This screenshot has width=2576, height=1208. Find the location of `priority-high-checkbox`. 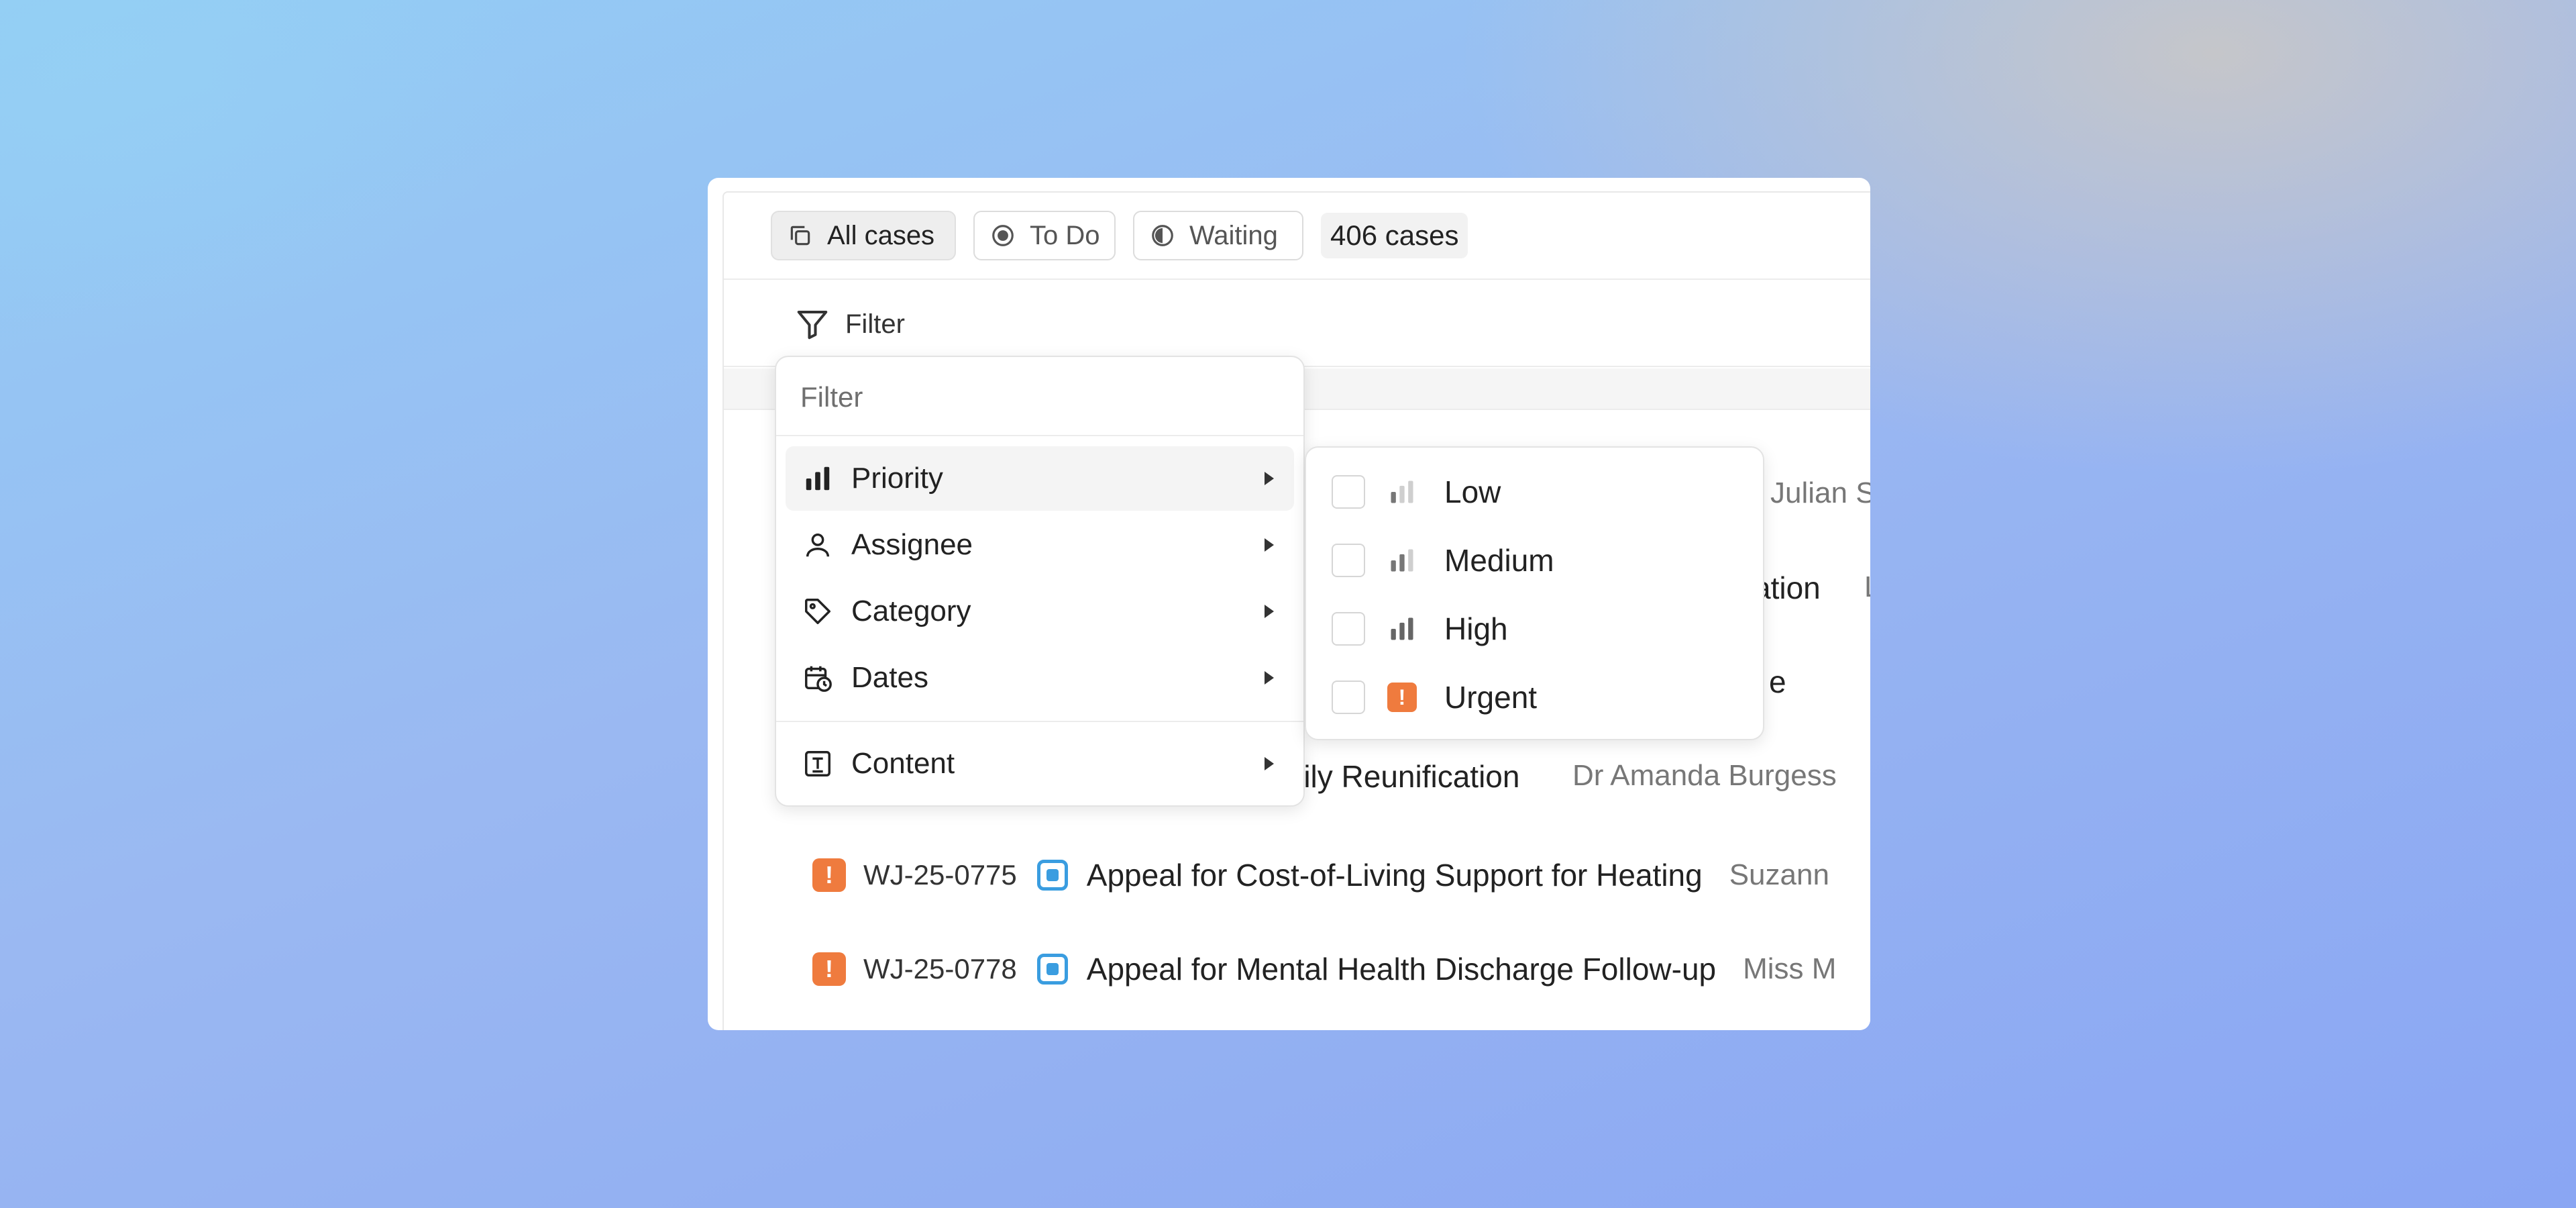

priority-high-checkbox is located at coordinates (1348, 629).